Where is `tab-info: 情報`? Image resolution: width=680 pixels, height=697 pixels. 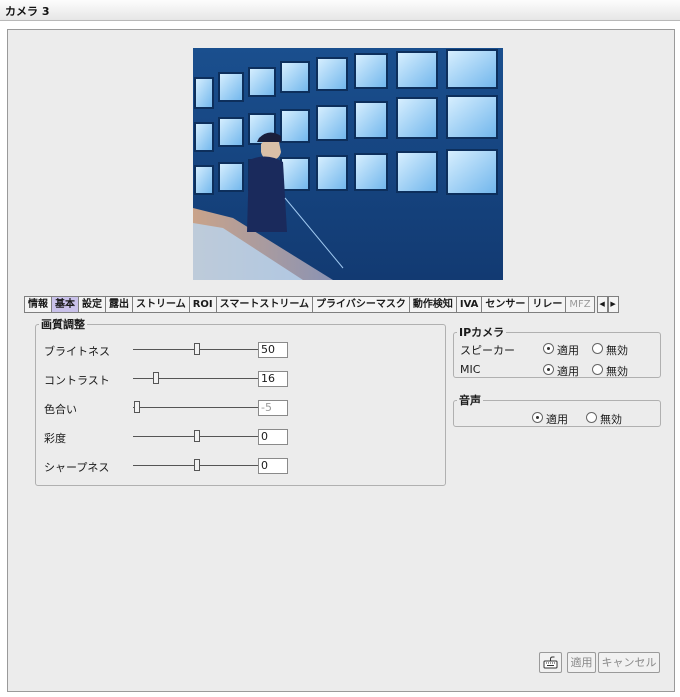 tab-info: 情報 is located at coordinates (37, 304).